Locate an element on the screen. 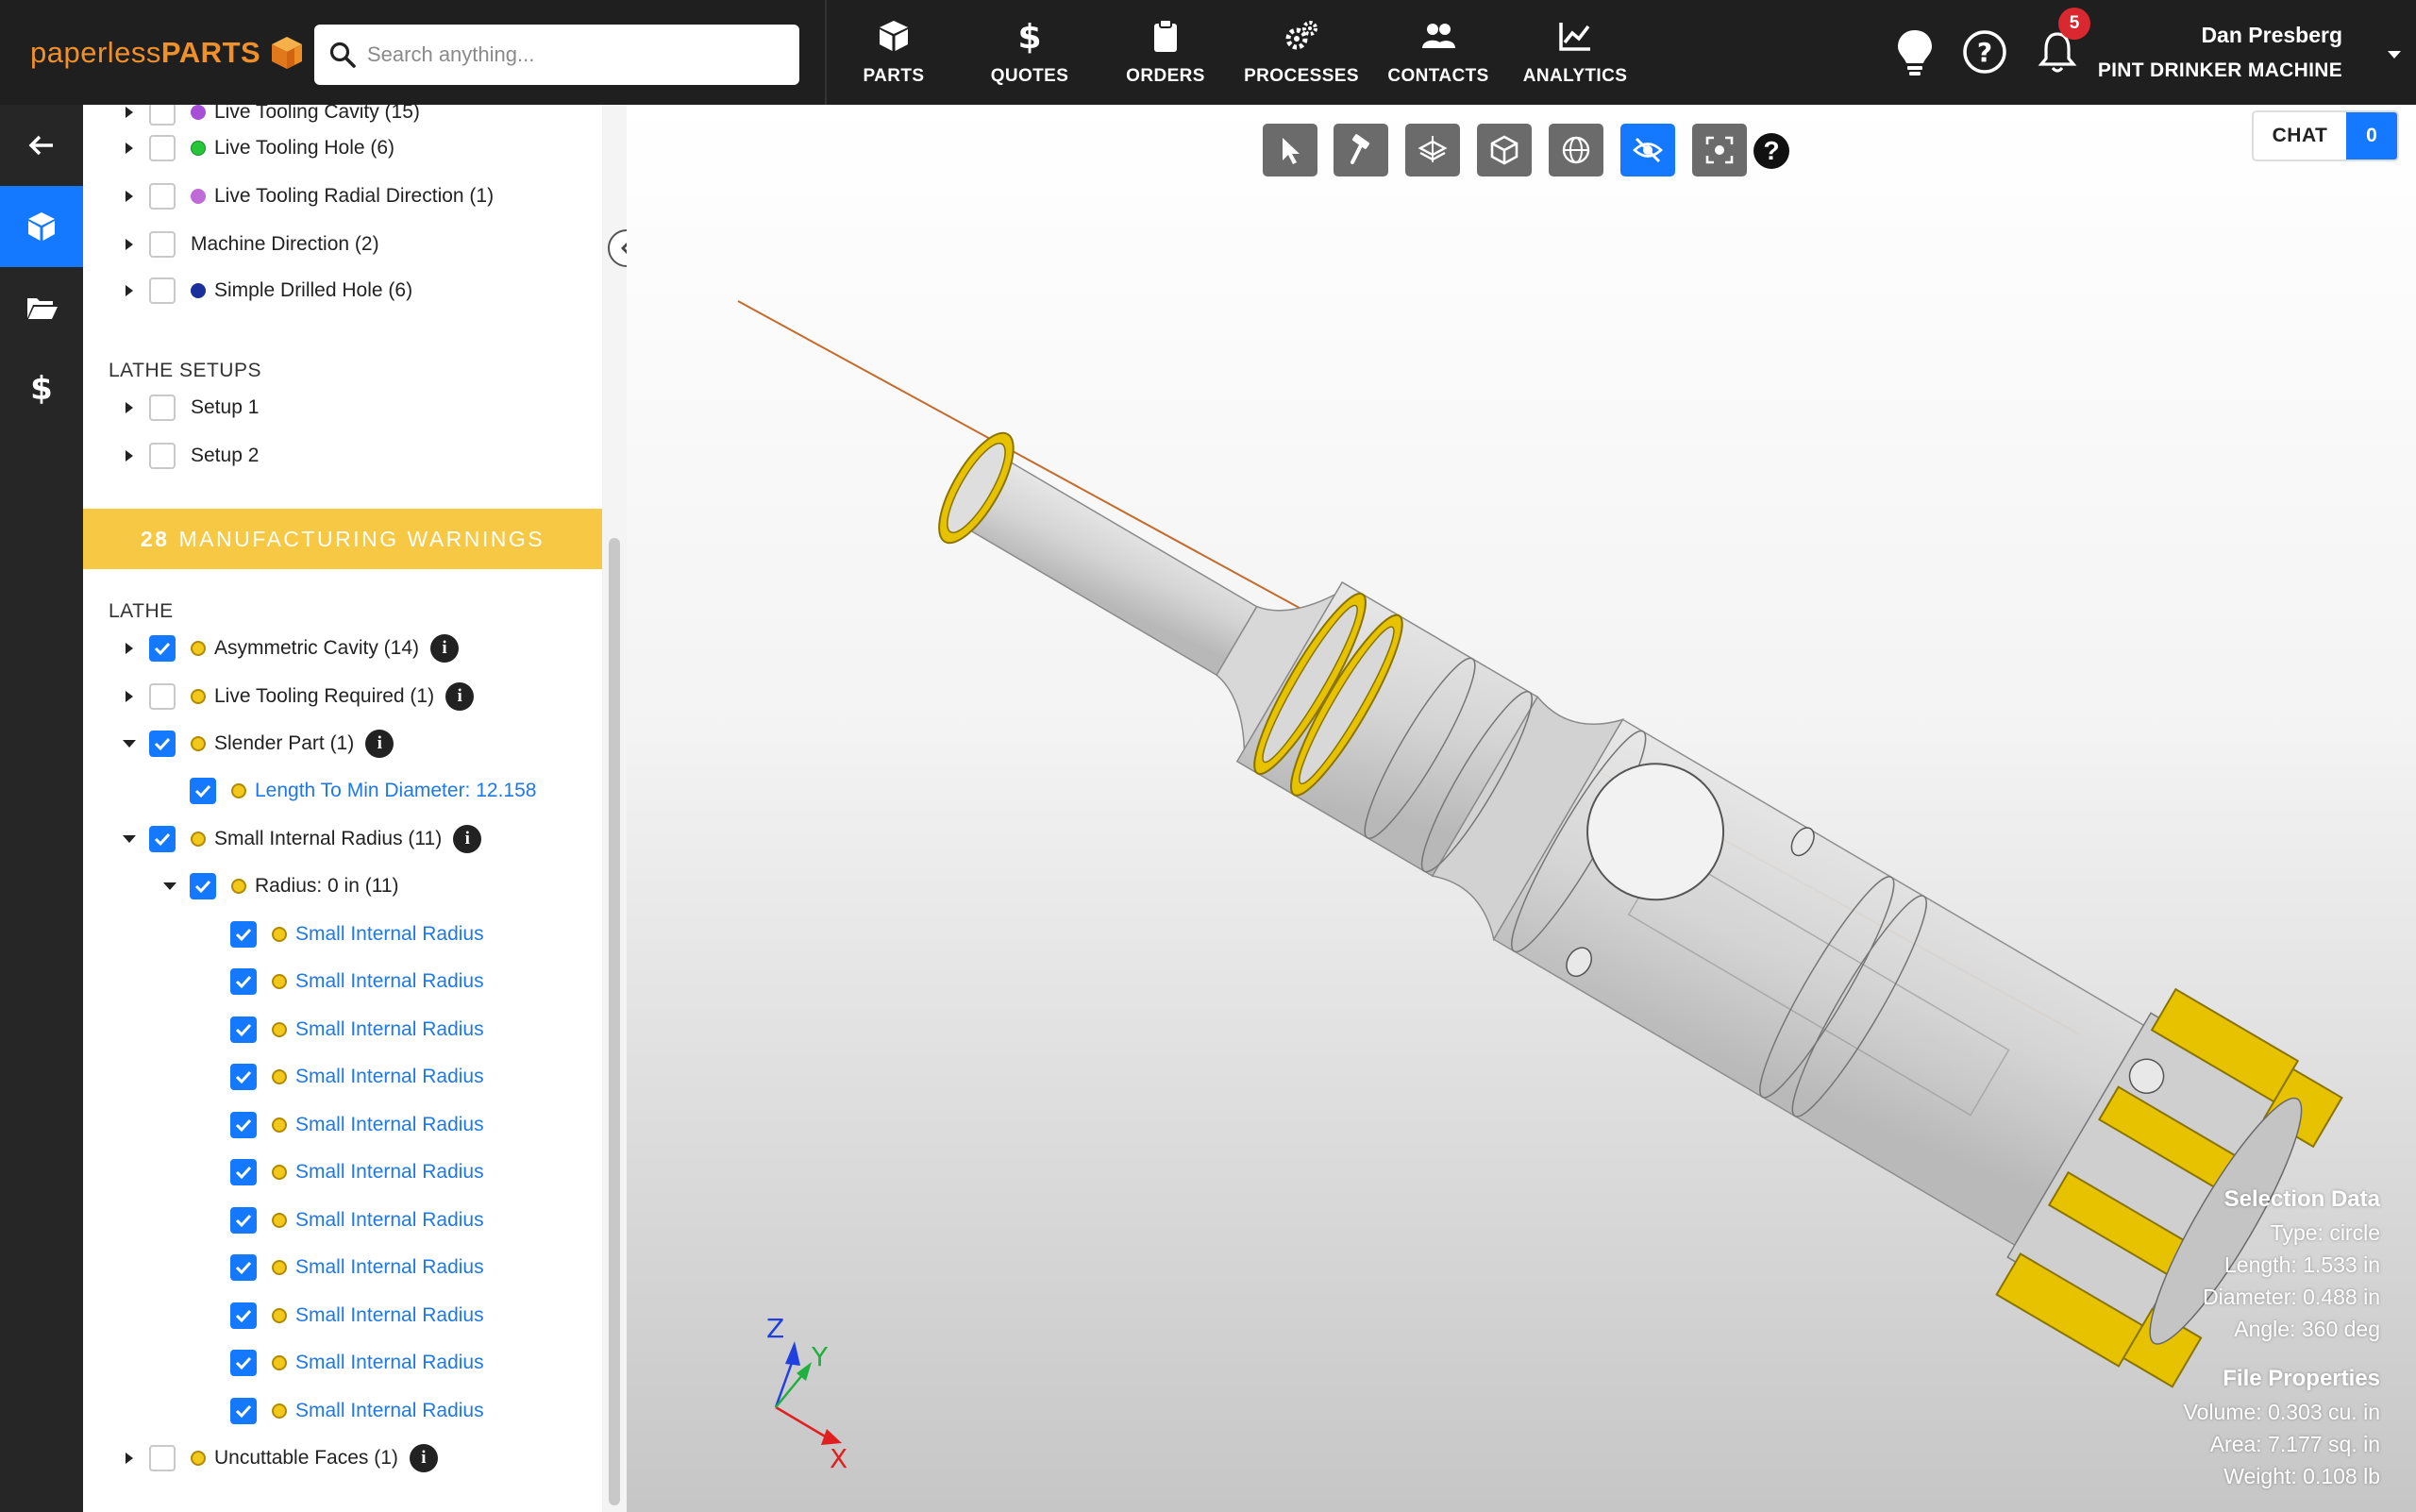 Image resolution: width=2416 pixels, height=1512 pixels. nav-orders: ORDERS is located at coordinates (1165, 54).